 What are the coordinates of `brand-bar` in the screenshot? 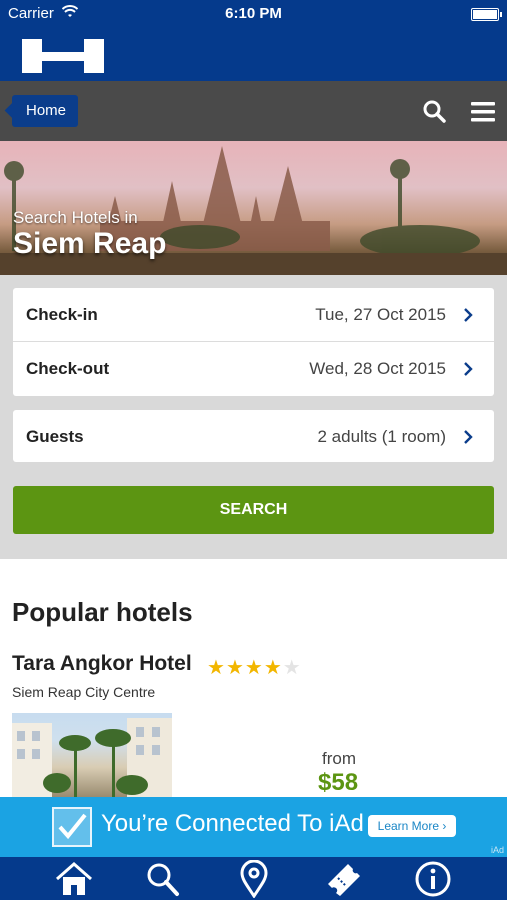 It's located at (253, 54).